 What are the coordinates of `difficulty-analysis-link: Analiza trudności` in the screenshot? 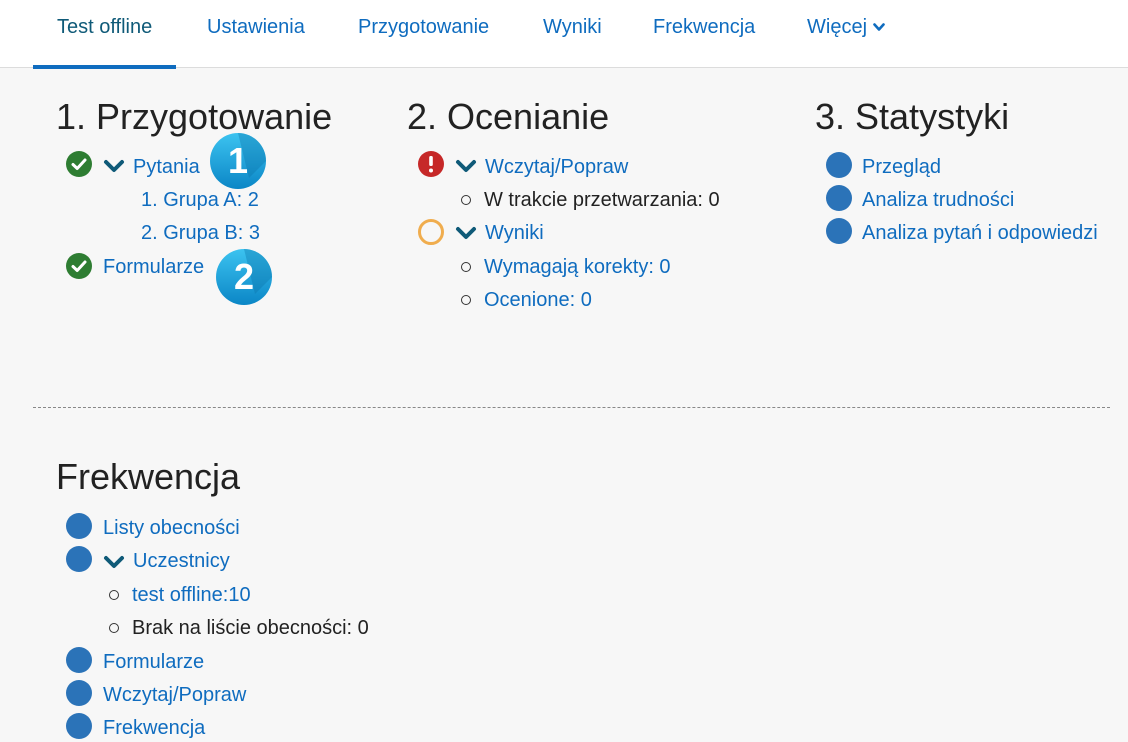 It's located at (938, 200).